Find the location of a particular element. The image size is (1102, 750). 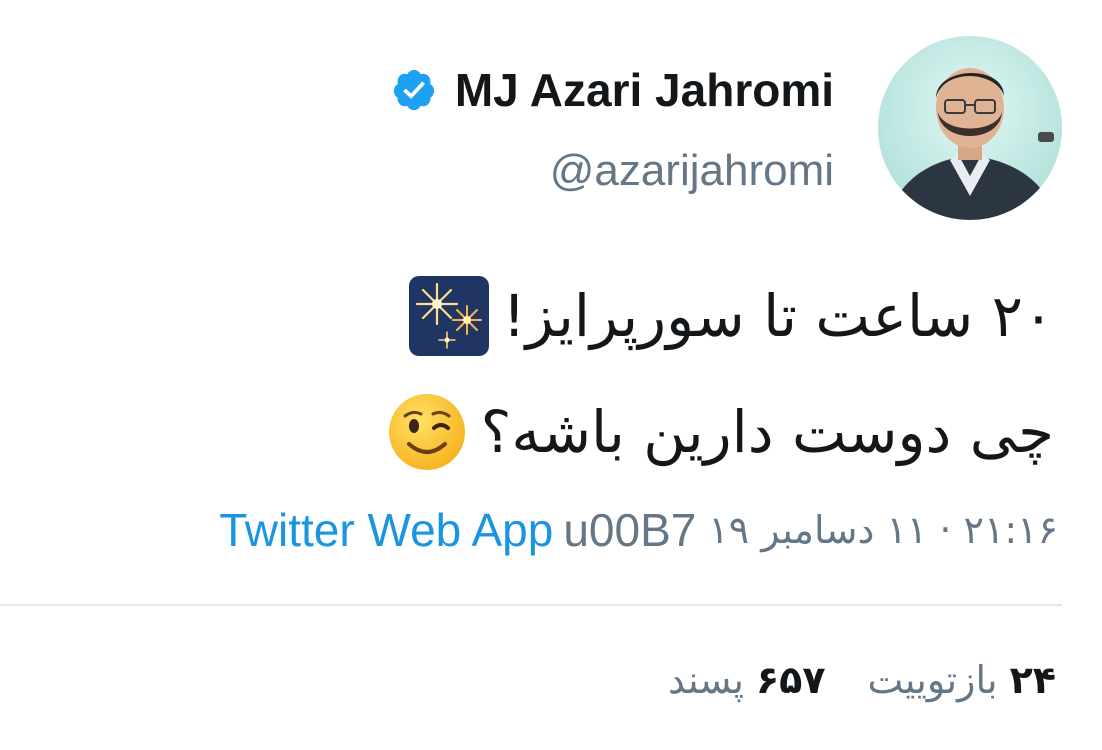

avatar is located at coordinates (970, 128).